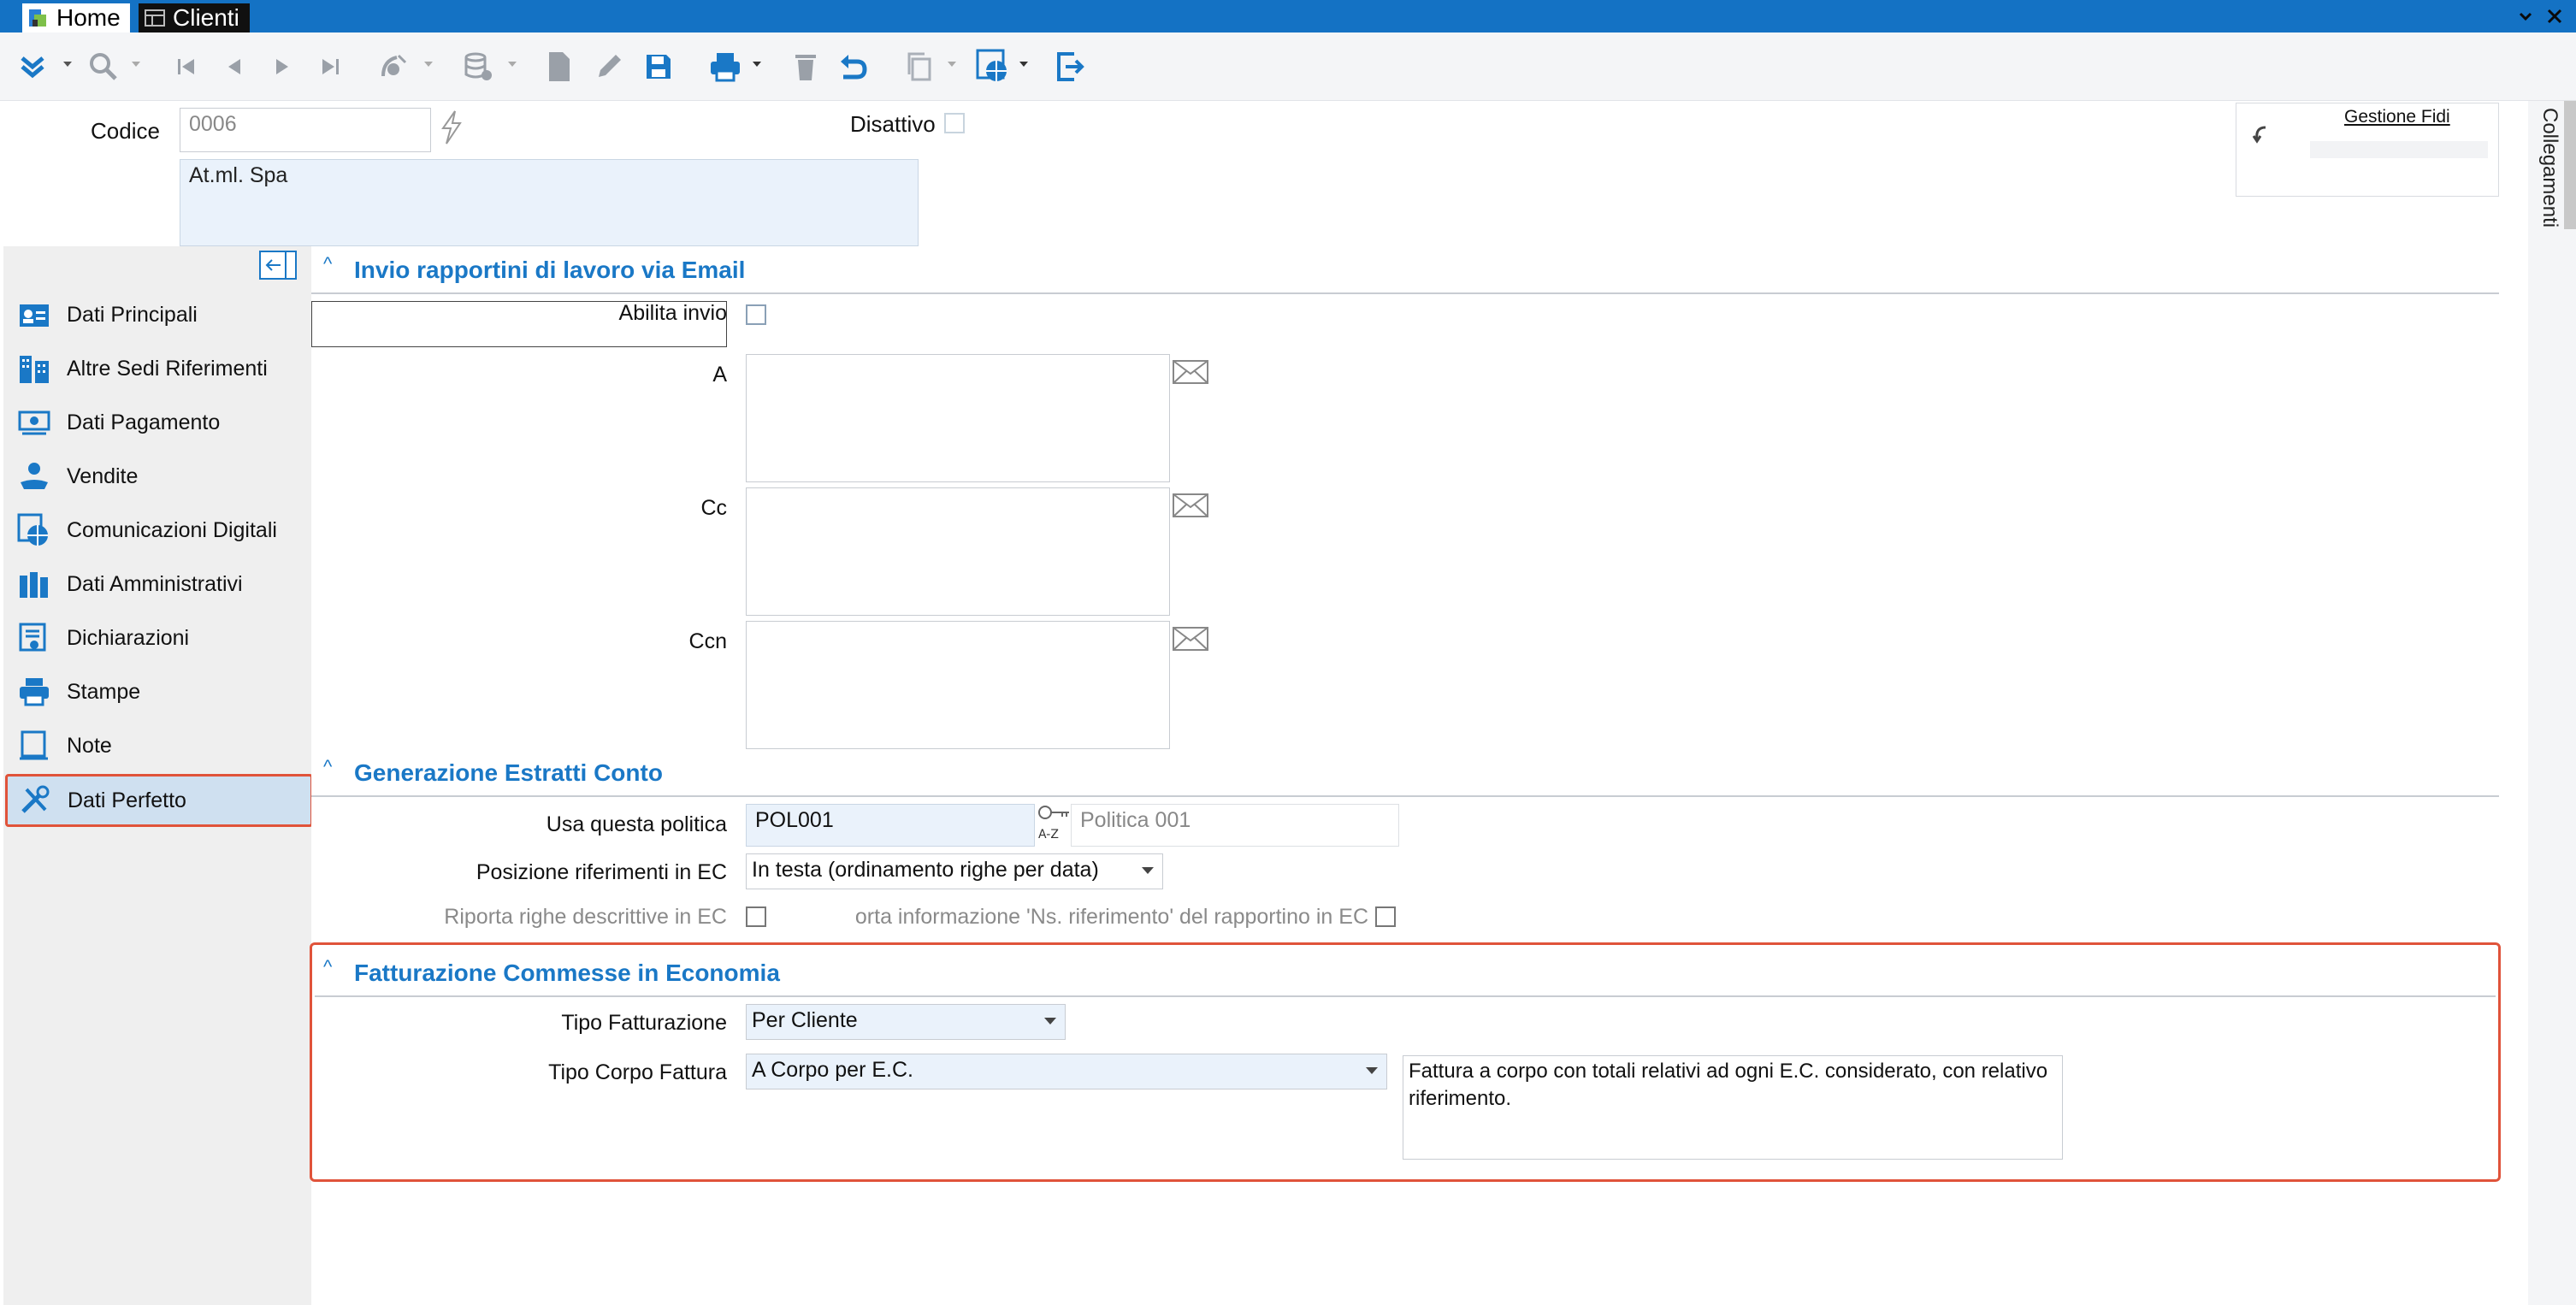 The width and height of the screenshot is (2576, 1305). I want to click on database-button, so click(478, 66).